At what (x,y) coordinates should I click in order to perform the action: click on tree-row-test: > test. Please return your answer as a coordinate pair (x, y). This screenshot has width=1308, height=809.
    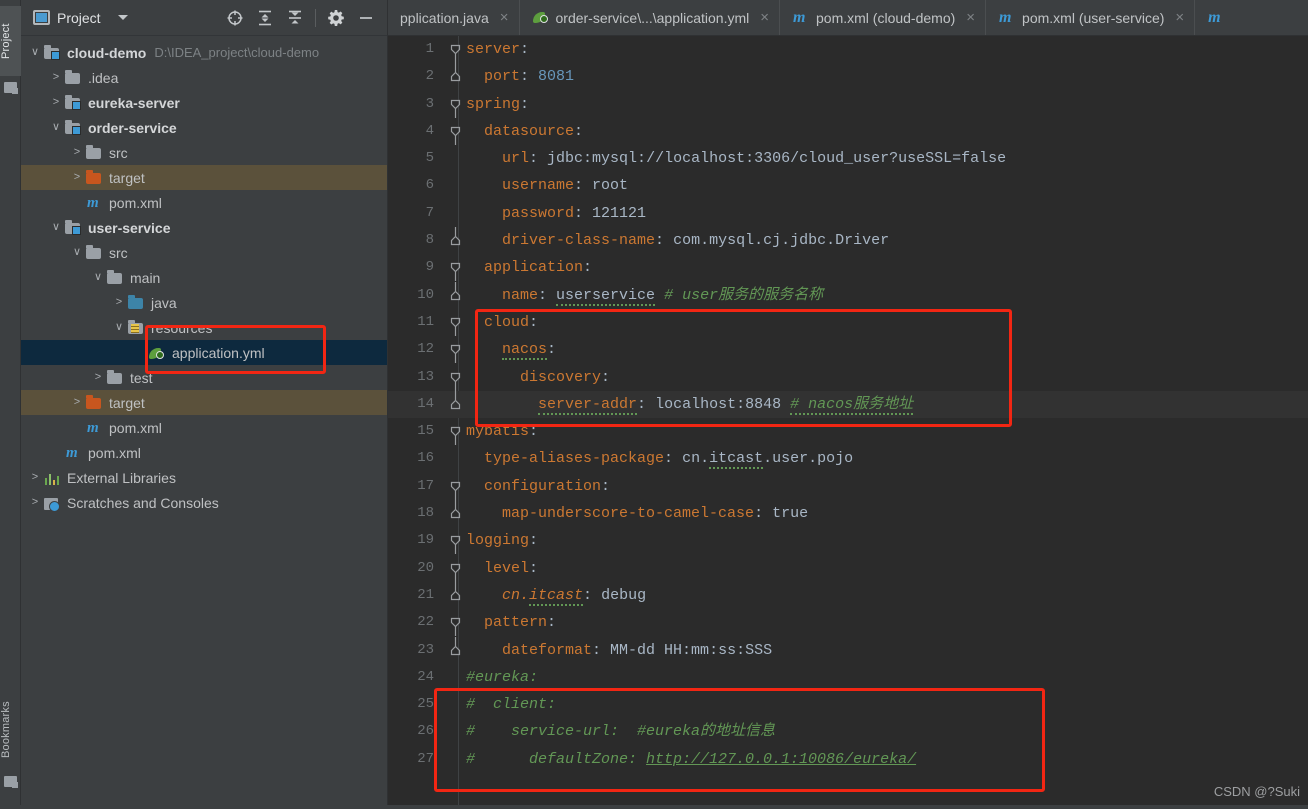
    Looking at the image, I should click on (204, 377).